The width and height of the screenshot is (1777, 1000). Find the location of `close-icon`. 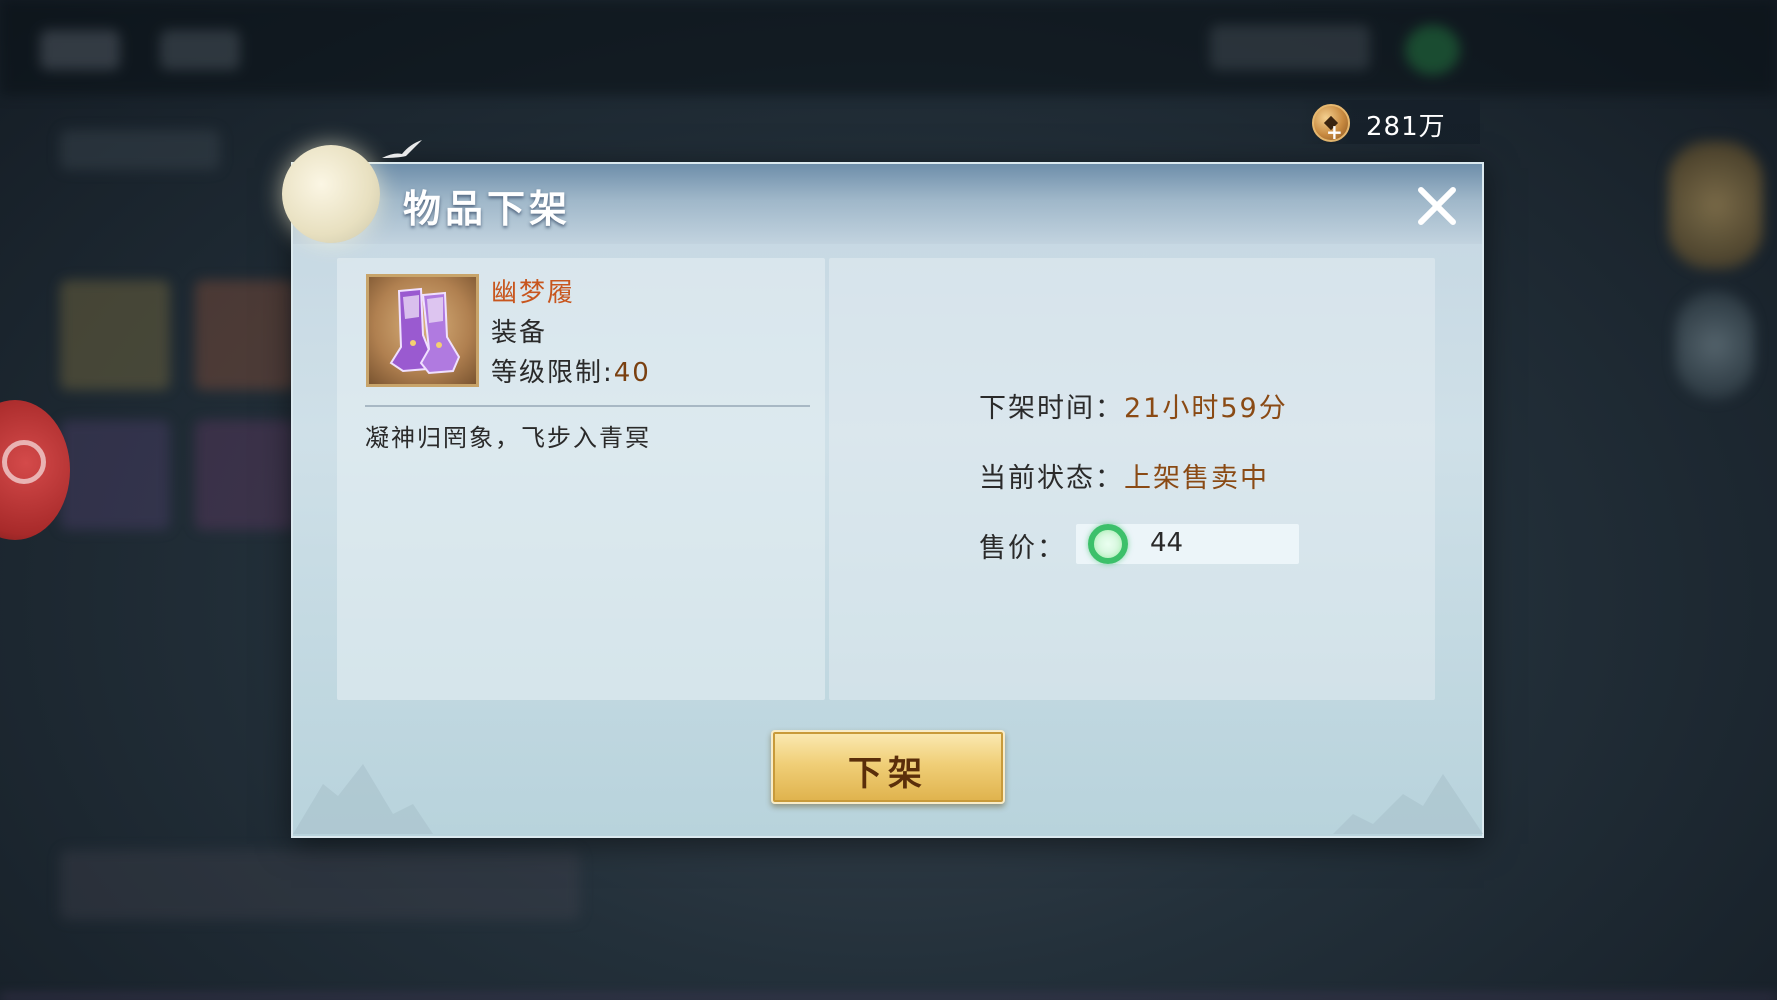

close-icon is located at coordinates (1437, 206).